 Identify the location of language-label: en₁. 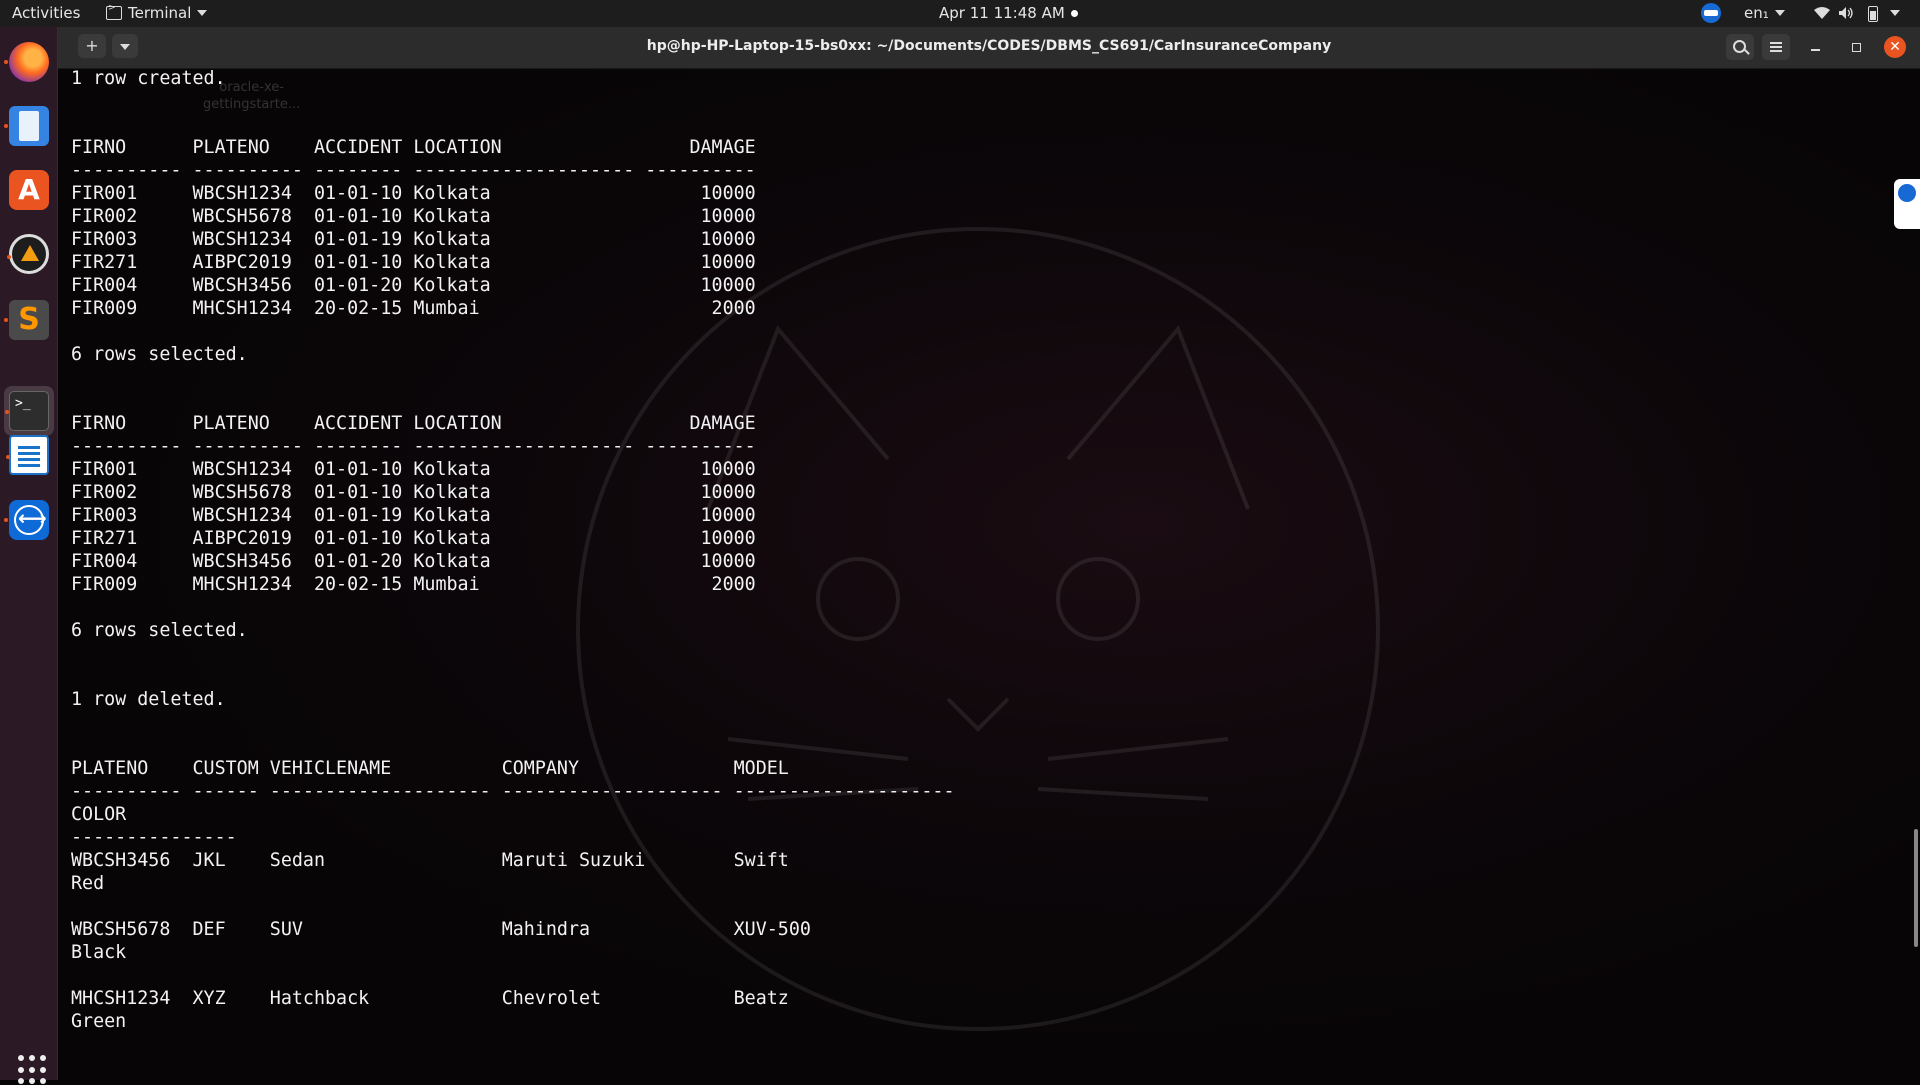
(1756, 13).